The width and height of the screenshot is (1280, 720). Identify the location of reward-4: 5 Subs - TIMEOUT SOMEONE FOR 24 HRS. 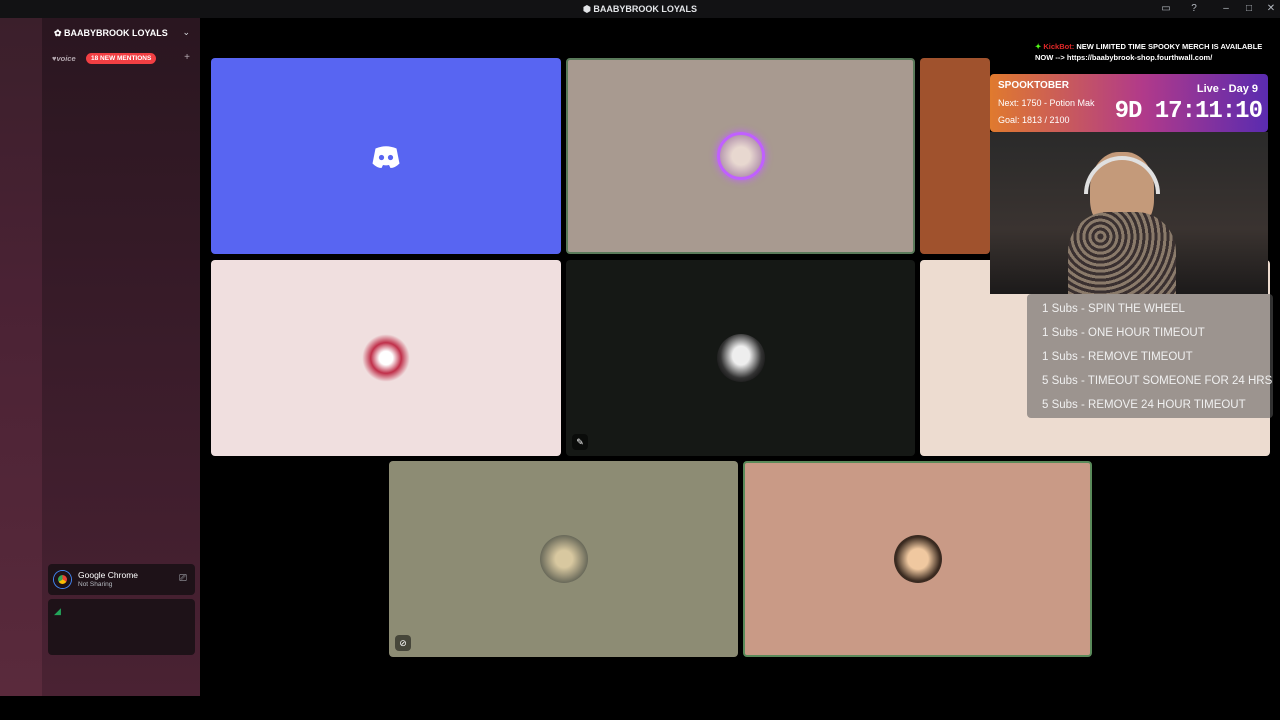
(1157, 381).